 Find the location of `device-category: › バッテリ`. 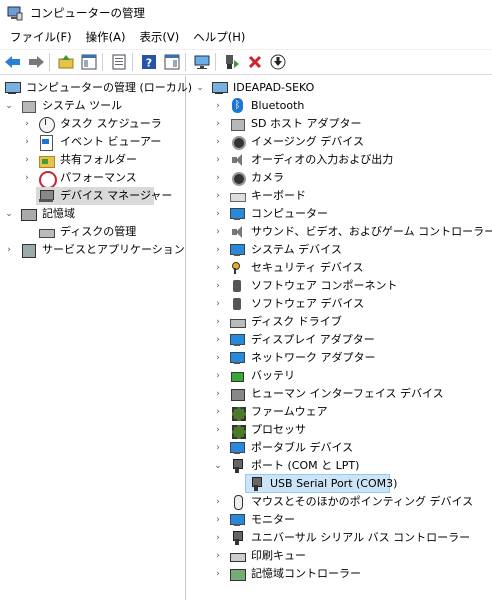

device-category: › バッテリ is located at coordinates (255, 376).